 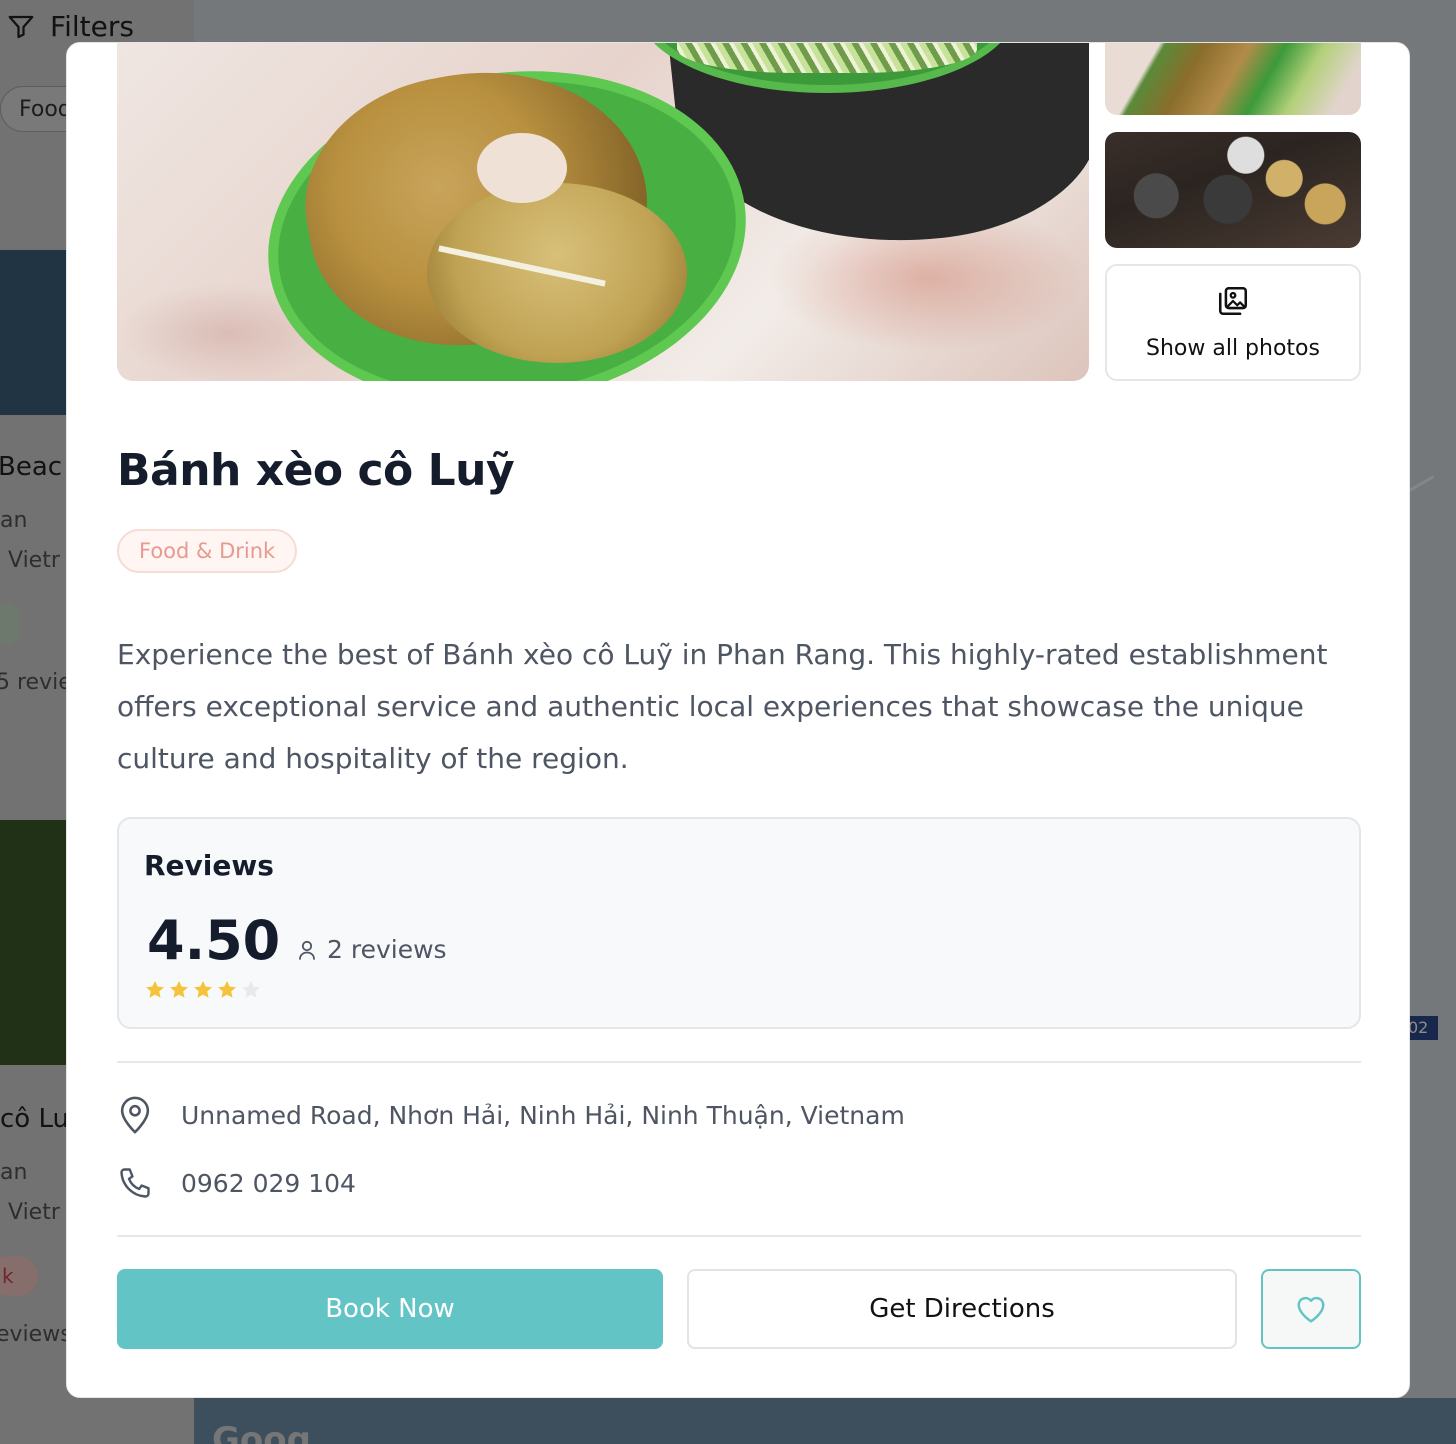 What do you see at coordinates (1233, 301) in the screenshot?
I see `images-icon` at bounding box center [1233, 301].